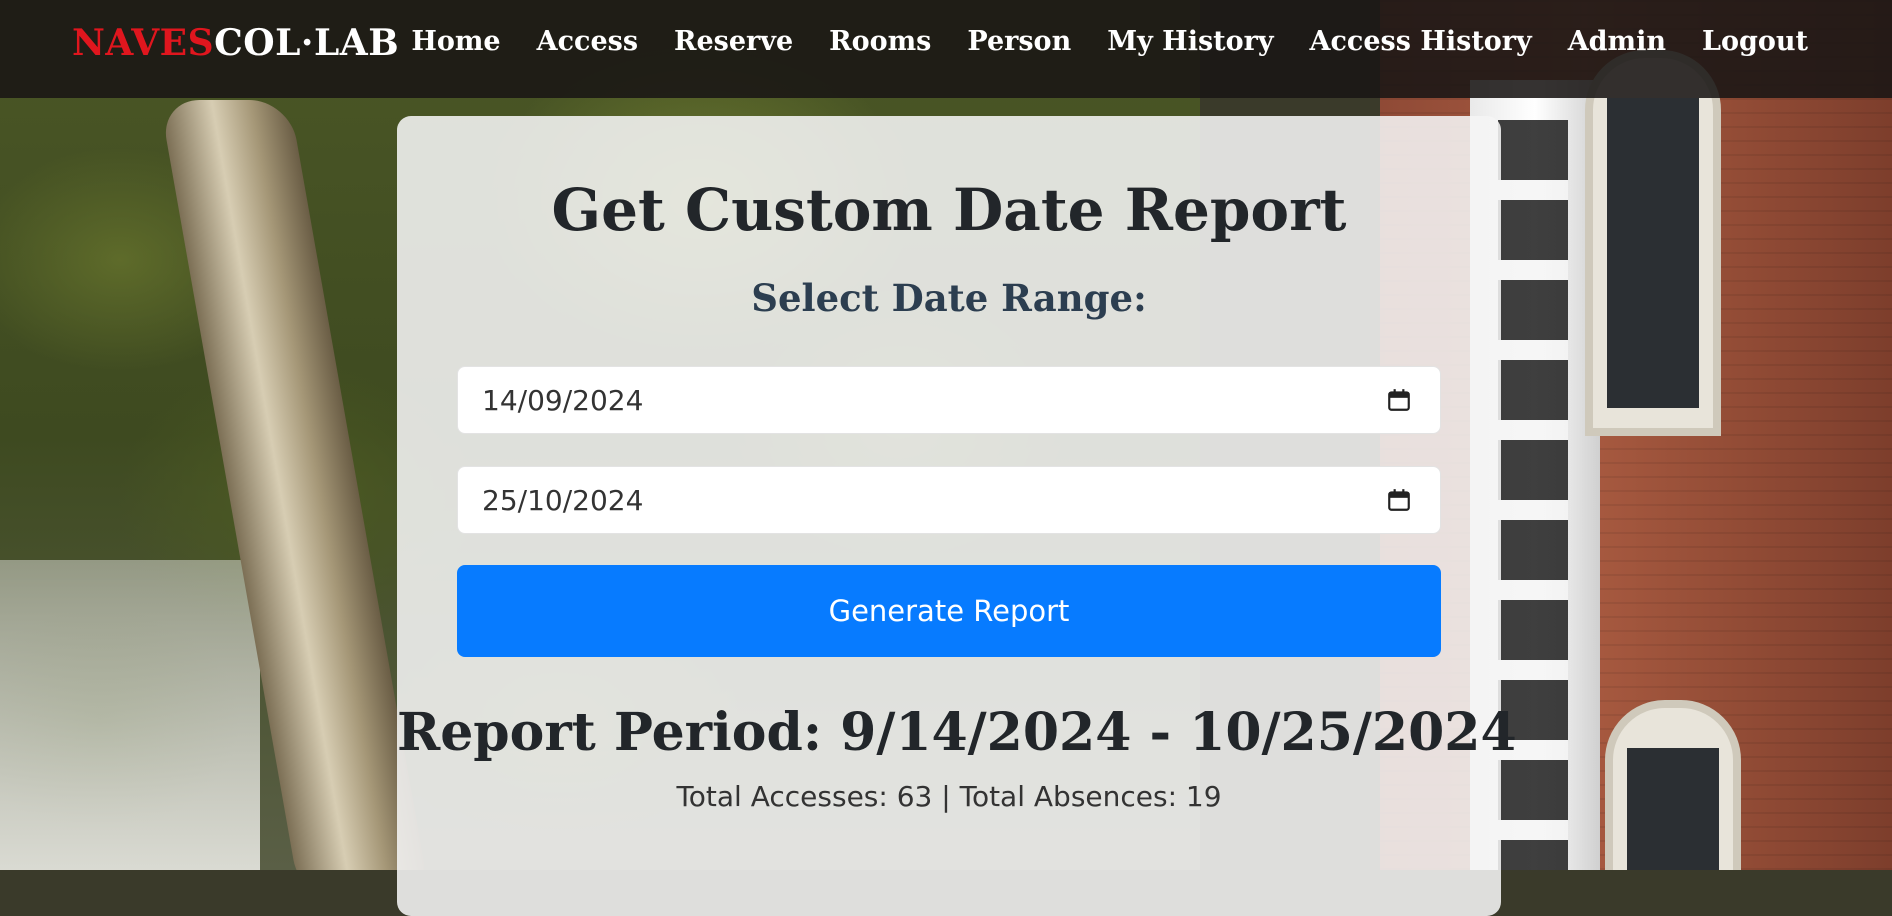 This screenshot has width=1892, height=916. Describe the element at coordinates (1019, 41) in the screenshot. I see `nav-person: Person` at that location.